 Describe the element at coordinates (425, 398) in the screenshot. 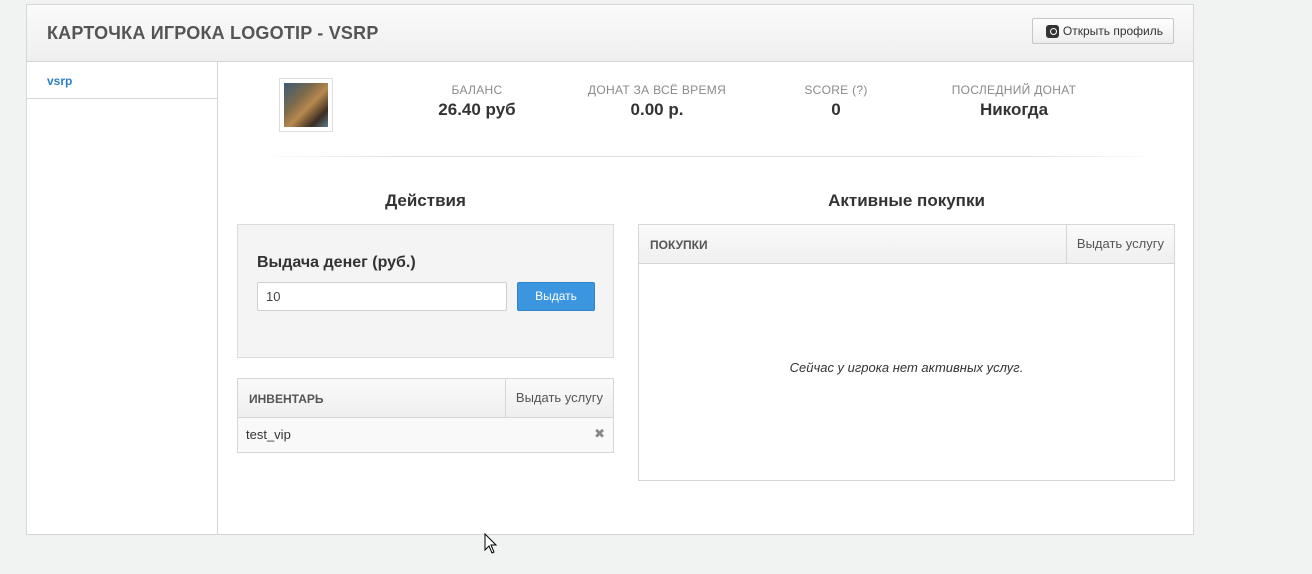

I see `inventory-header: ИНВЕНТАРЬ Выдать услугу` at that location.